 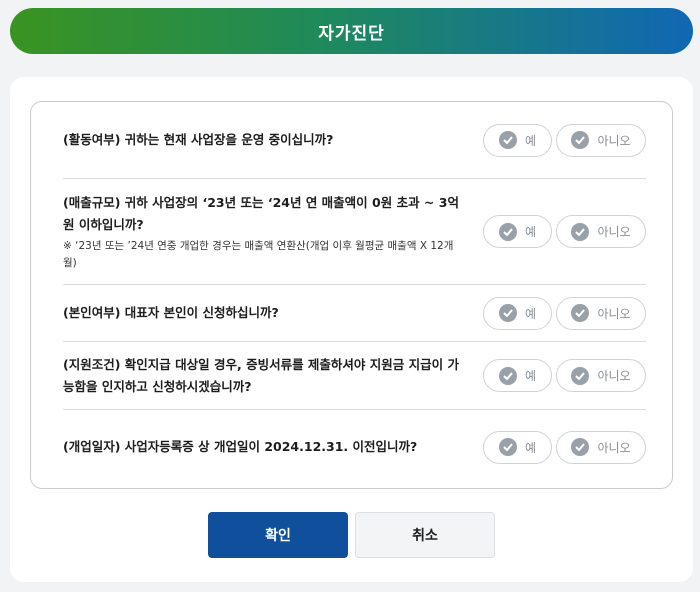 What do you see at coordinates (425, 535) in the screenshot?
I see `cancel-button: 취소` at bounding box center [425, 535].